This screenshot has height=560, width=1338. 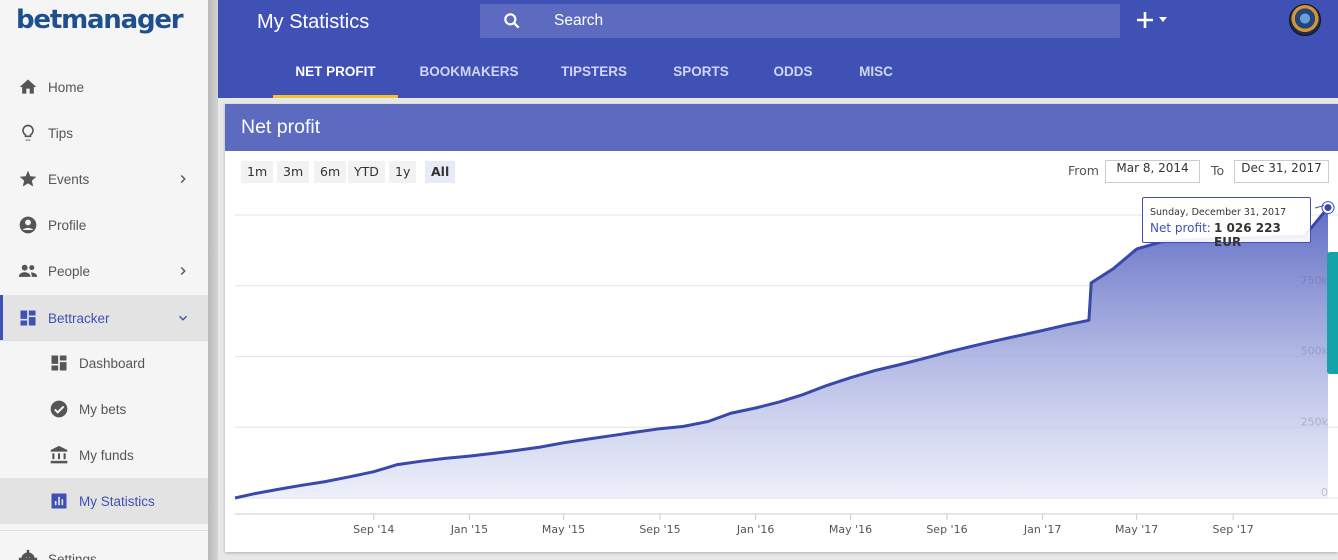 I want to click on sidebar-item-settings: Settings, so click(x=104, y=548).